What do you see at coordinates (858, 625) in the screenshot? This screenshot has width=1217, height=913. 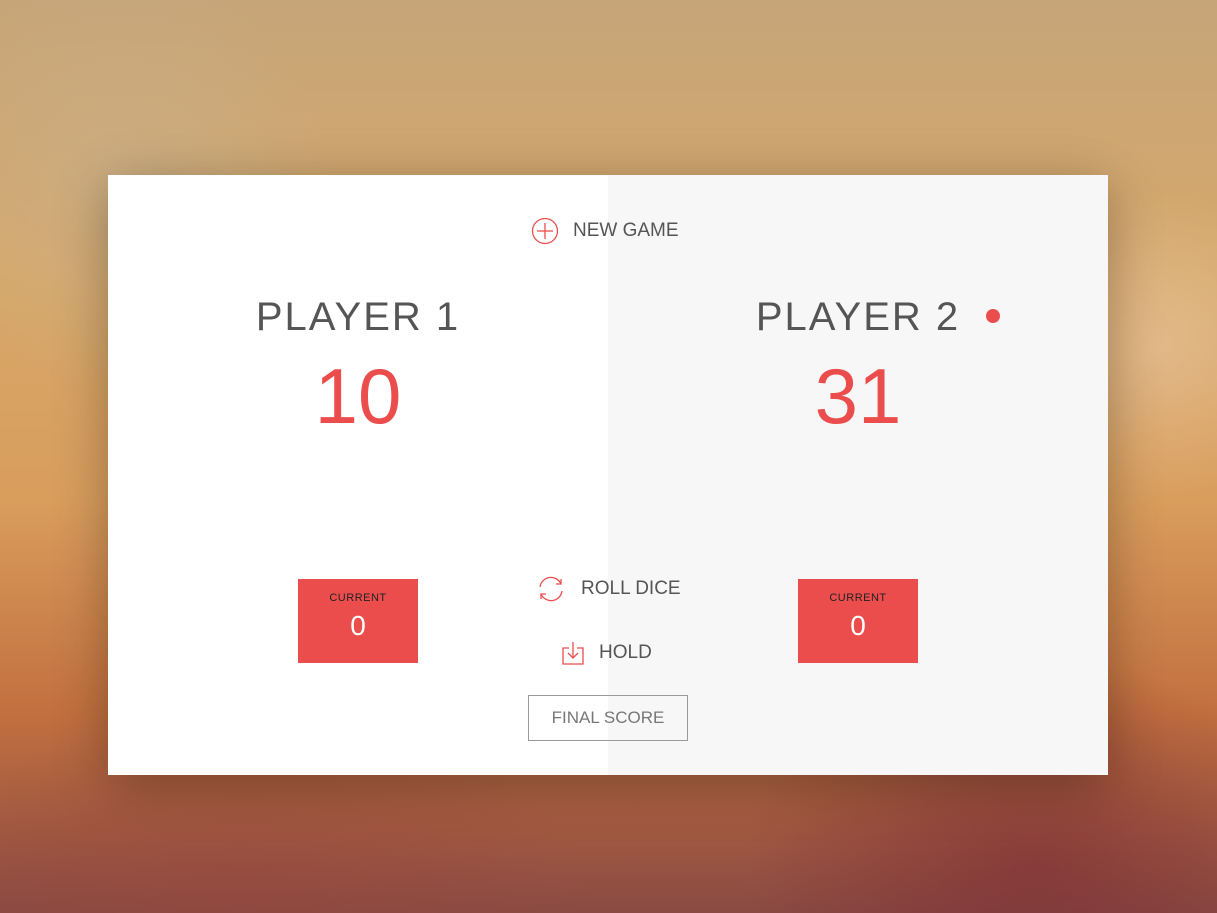 I see `player-2-current-score: 0` at bounding box center [858, 625].